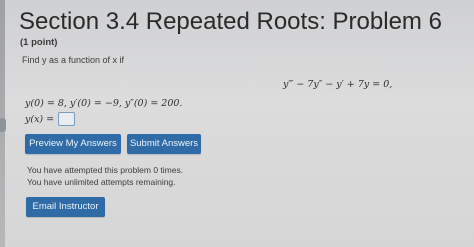 This screenshot has height=247, width=474. I want to click on problem-prompt: Find y as a function of x if, so click(73, 60).